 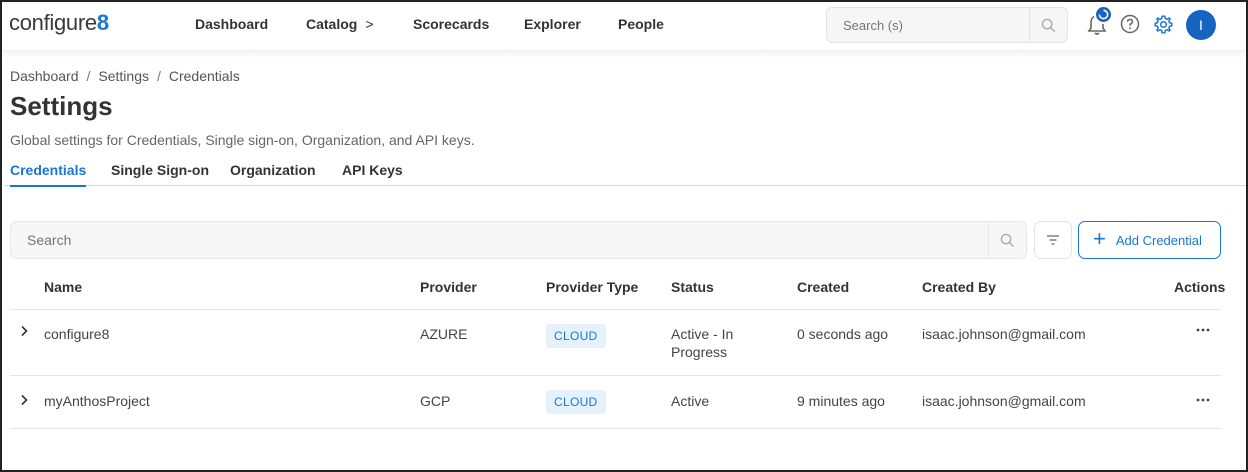 I want to click on column-header-created: Created, so click(x=823, y=287).